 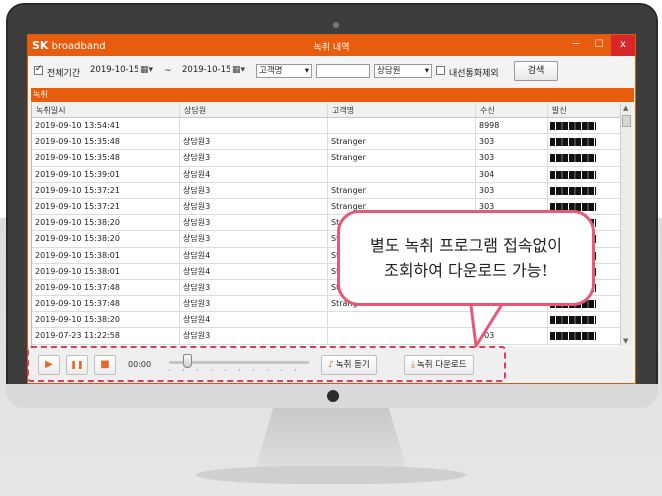 I want to click on monitor-stand-foot, so click(x=331, y=475).